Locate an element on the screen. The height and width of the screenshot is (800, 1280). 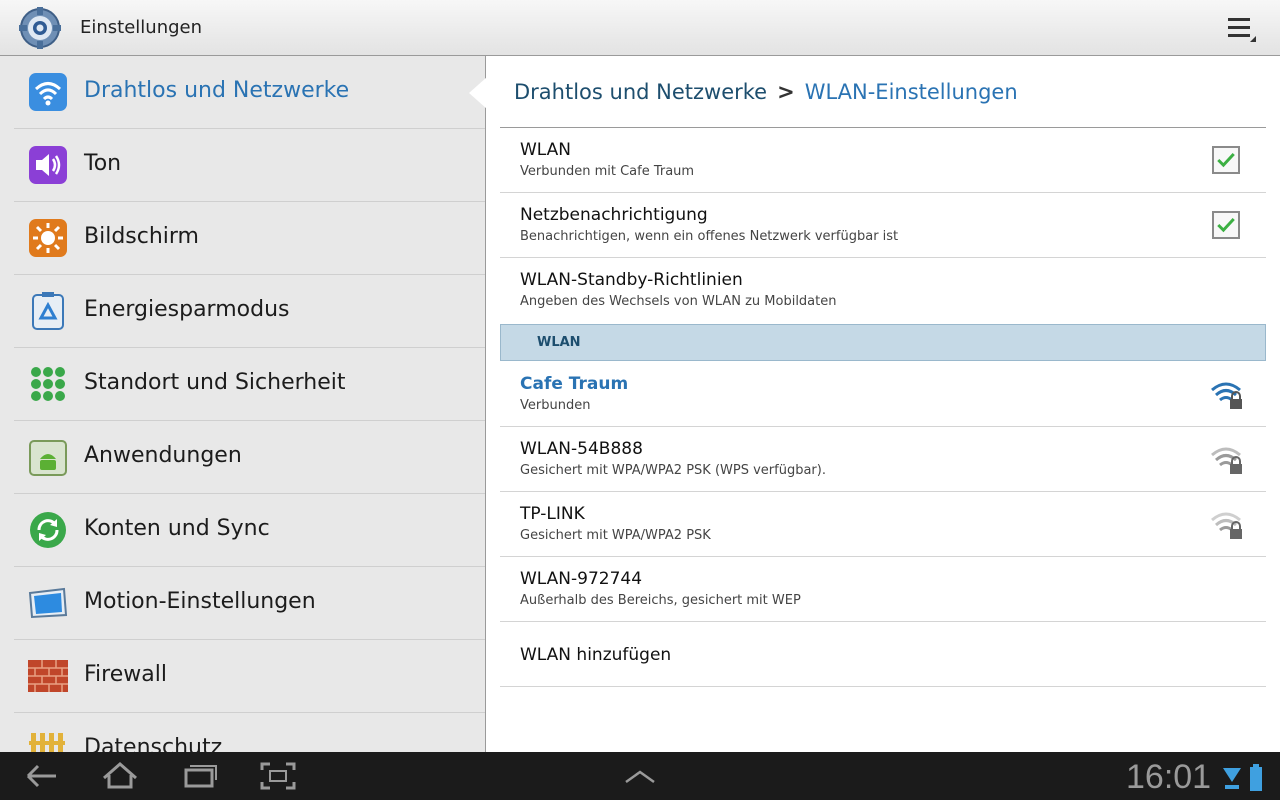
clock: 16:01 is located at coordinates (1169, 777).